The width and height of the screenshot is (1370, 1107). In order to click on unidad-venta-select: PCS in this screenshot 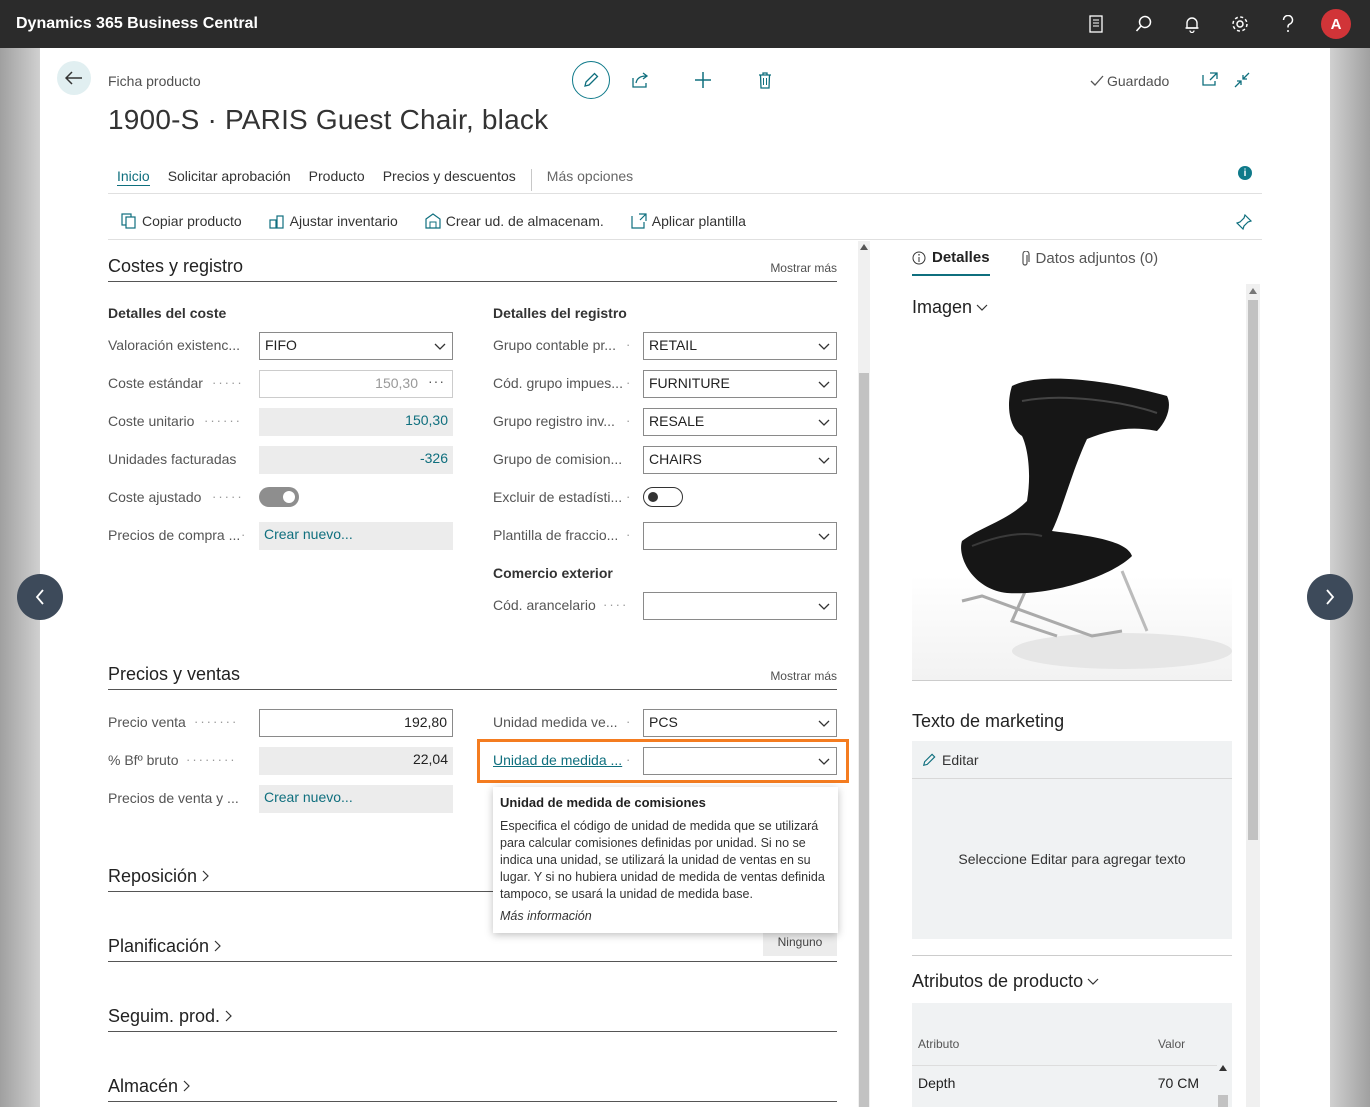, I will do `click(740, 723)`.